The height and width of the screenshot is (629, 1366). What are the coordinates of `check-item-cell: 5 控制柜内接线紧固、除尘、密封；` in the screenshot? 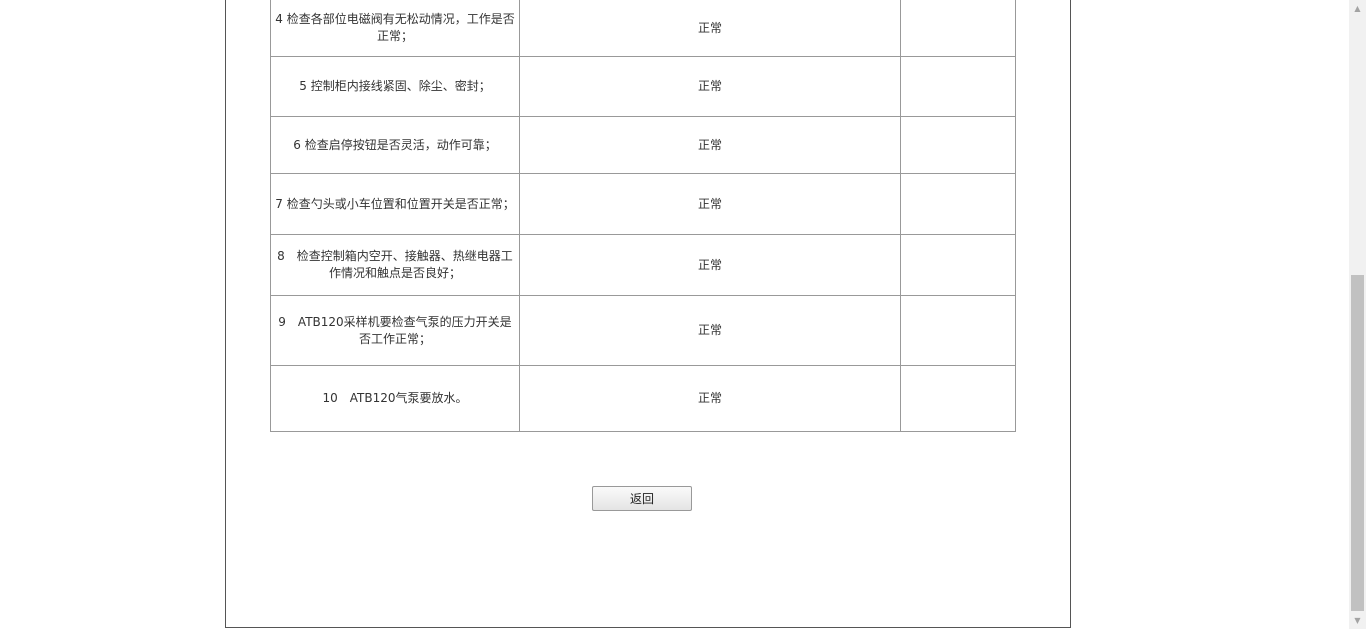 It's located at (395, 86).